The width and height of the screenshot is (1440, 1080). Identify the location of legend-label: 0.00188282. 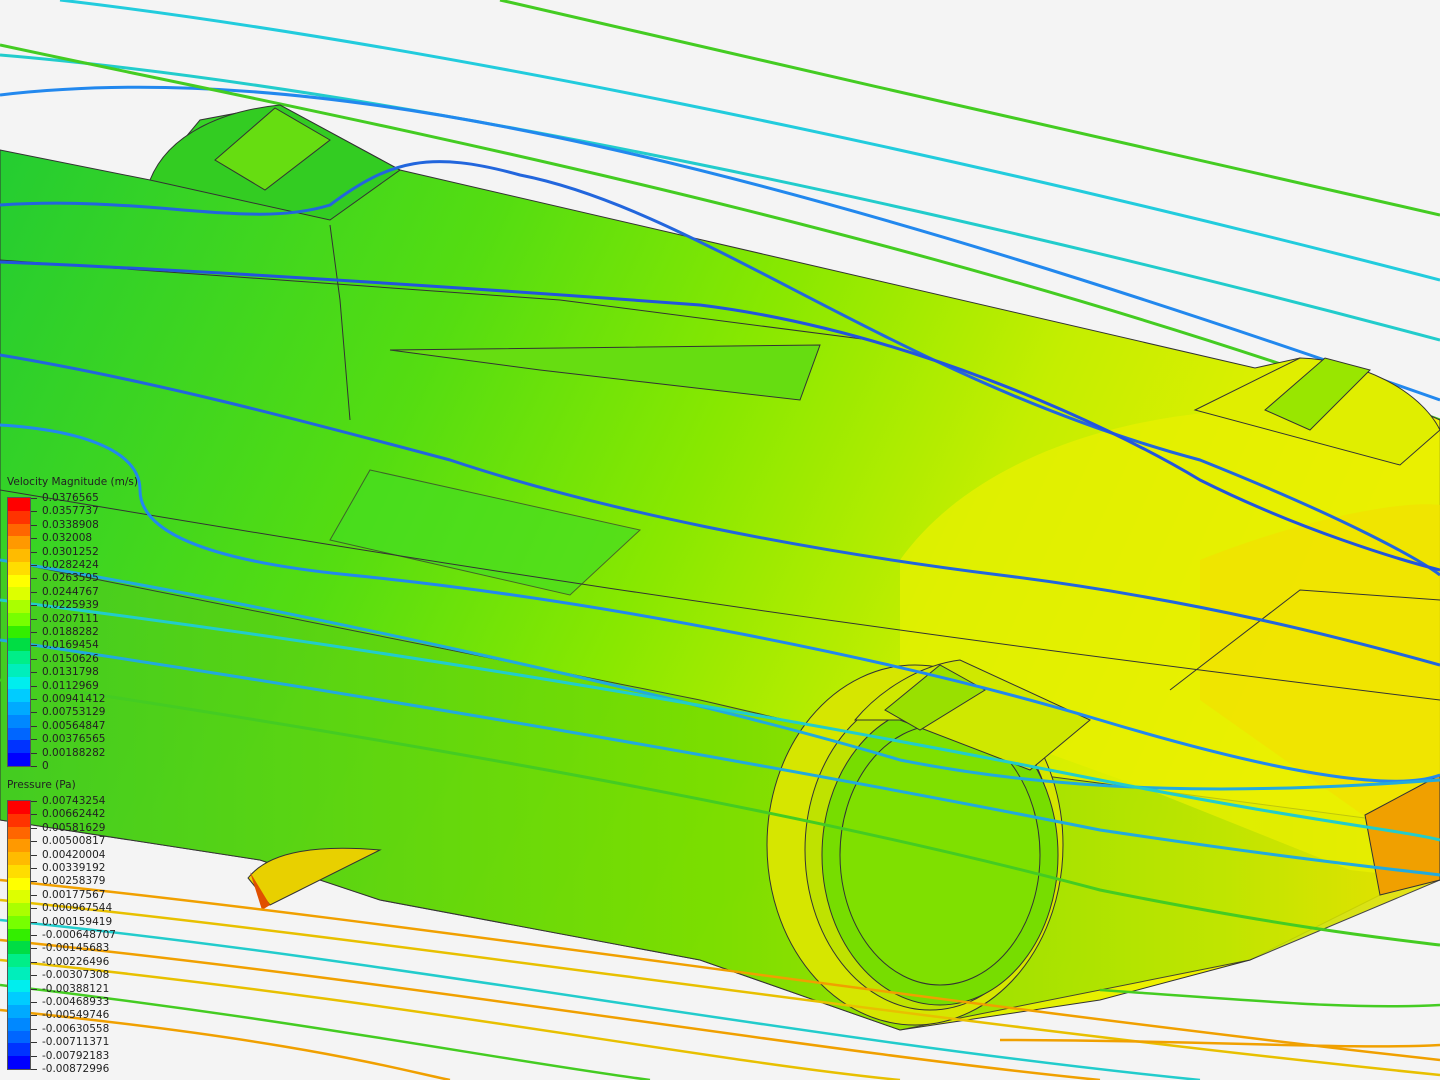
(74, 752).